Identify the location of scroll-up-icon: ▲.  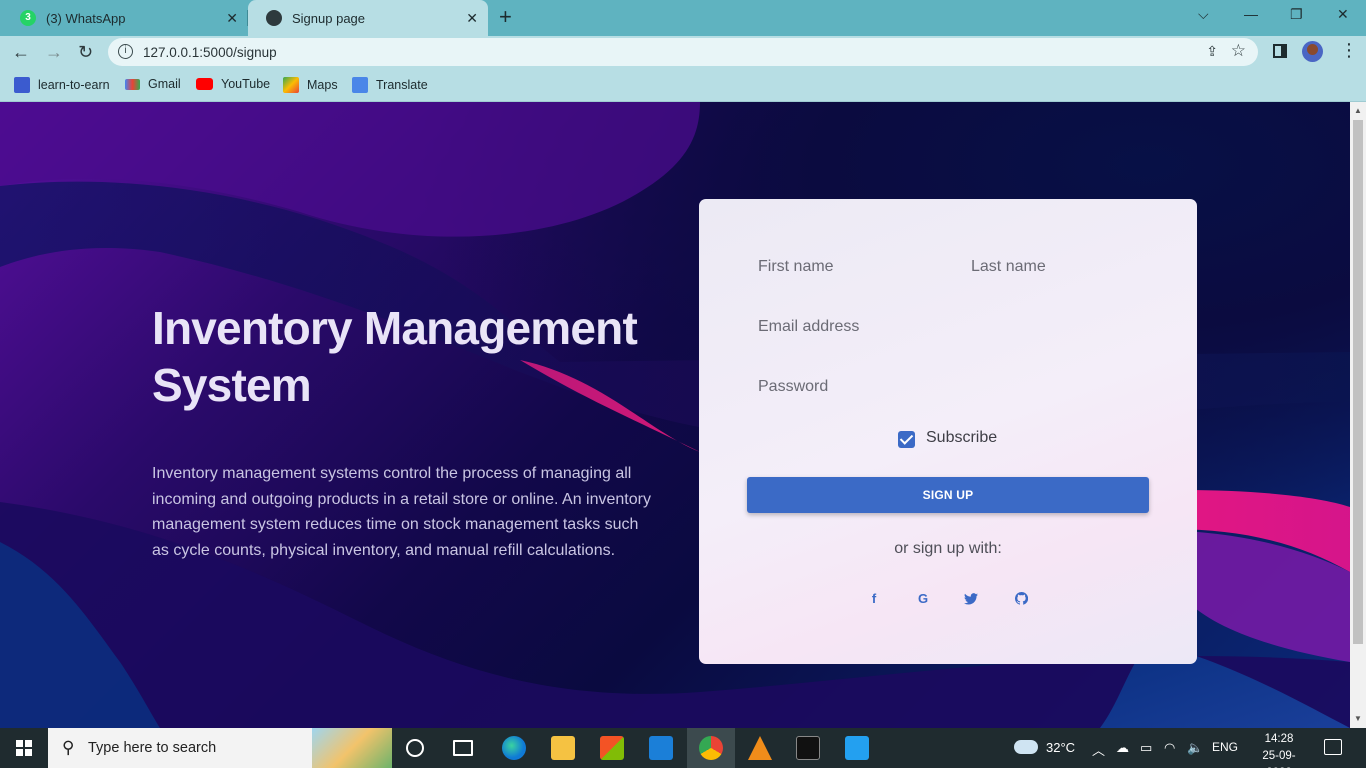
(1358, 110).